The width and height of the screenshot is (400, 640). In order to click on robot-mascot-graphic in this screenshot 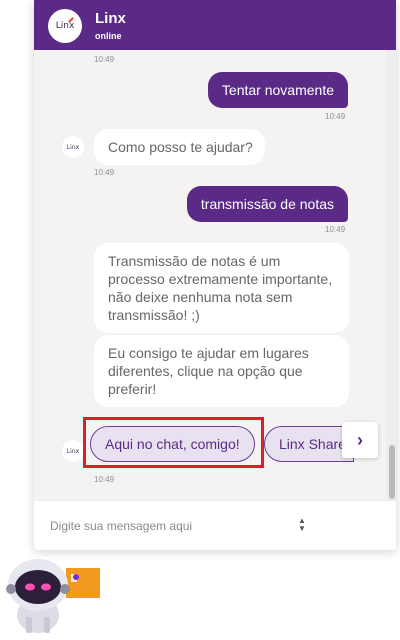, I will do `click(53, 596)`.